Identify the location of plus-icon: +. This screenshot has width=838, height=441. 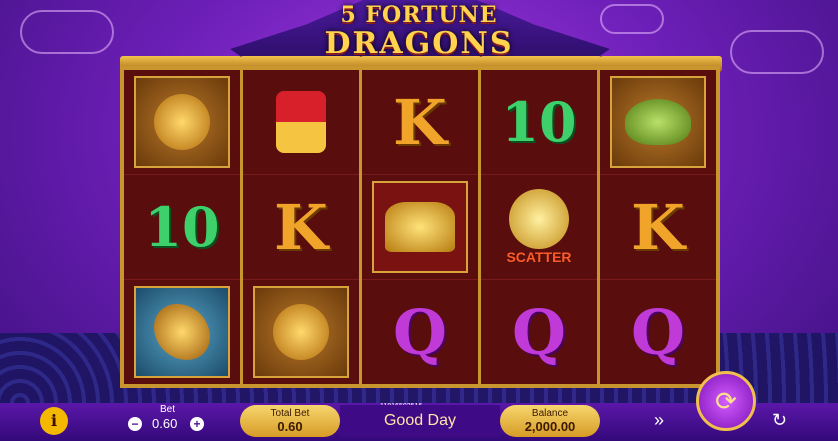
(197, 424).